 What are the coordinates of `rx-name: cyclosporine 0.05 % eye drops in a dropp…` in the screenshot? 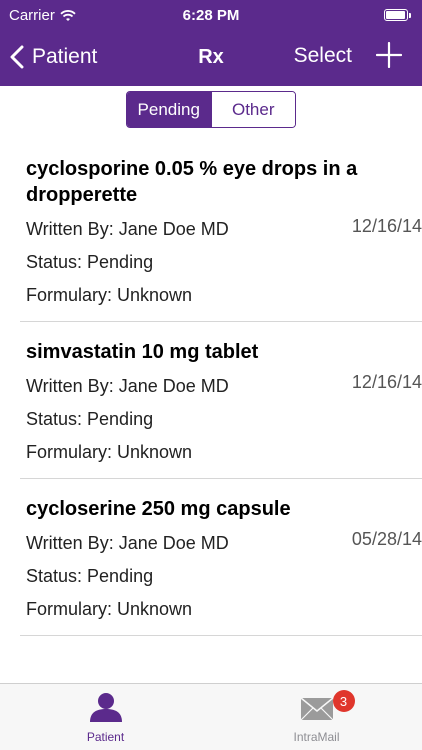 It's located at (192, 182).